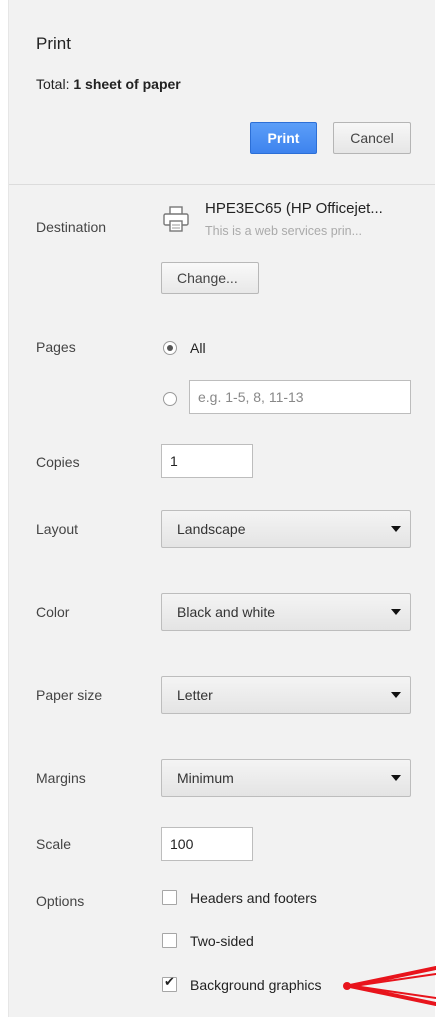 The height and width of the screenshot is (1017, 436). What do you see at coordinates (61, 778) in the screenshot?
I see `margins-label: Margins` at bounding box center [61, 778].